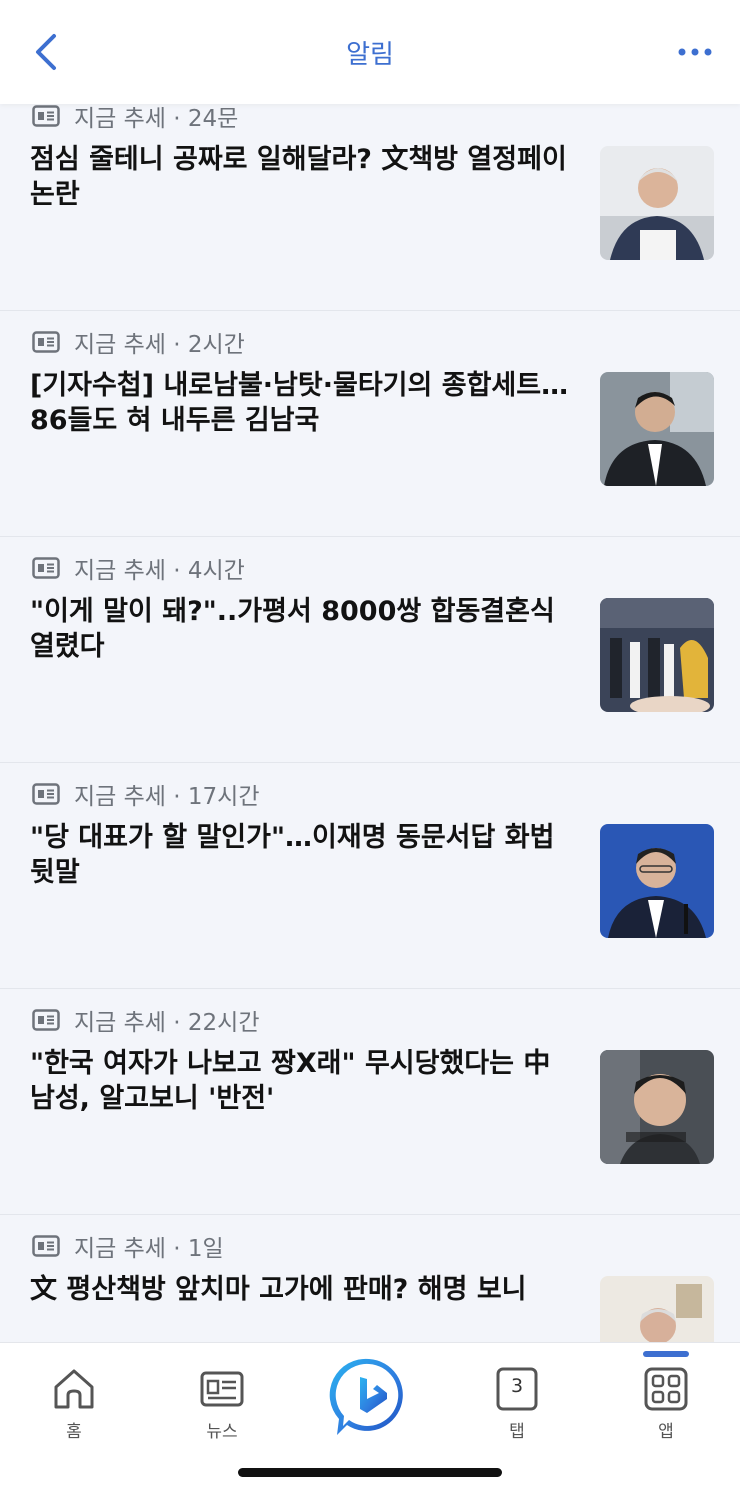  What do you see at coordinates (223, 1023) in the screenshot?
I see `item-time: 22시간` at bounding box center [223, 1023].